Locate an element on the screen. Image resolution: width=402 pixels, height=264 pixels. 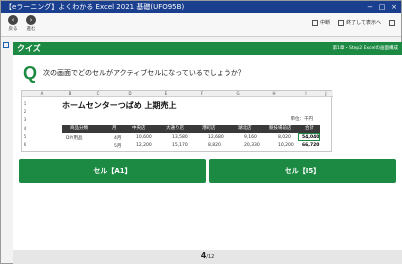
toolbar: ‹ 戻る › 進む 中断 終了して表示へ is located at coordinates (201, 25).